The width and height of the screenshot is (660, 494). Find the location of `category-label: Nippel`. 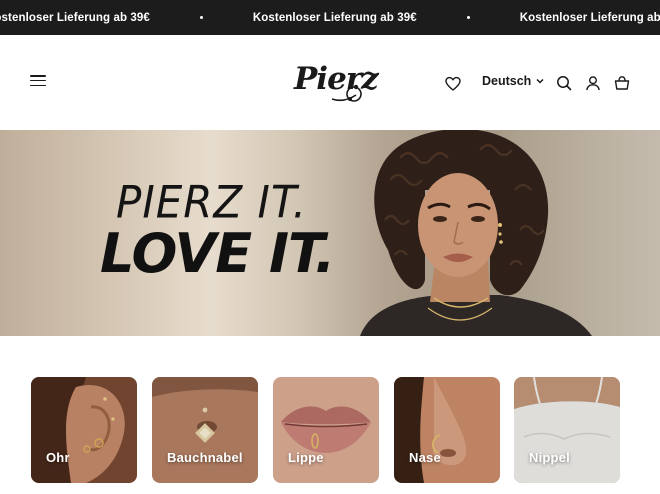

category-label: Nippel is located at coordinates (549, 457).